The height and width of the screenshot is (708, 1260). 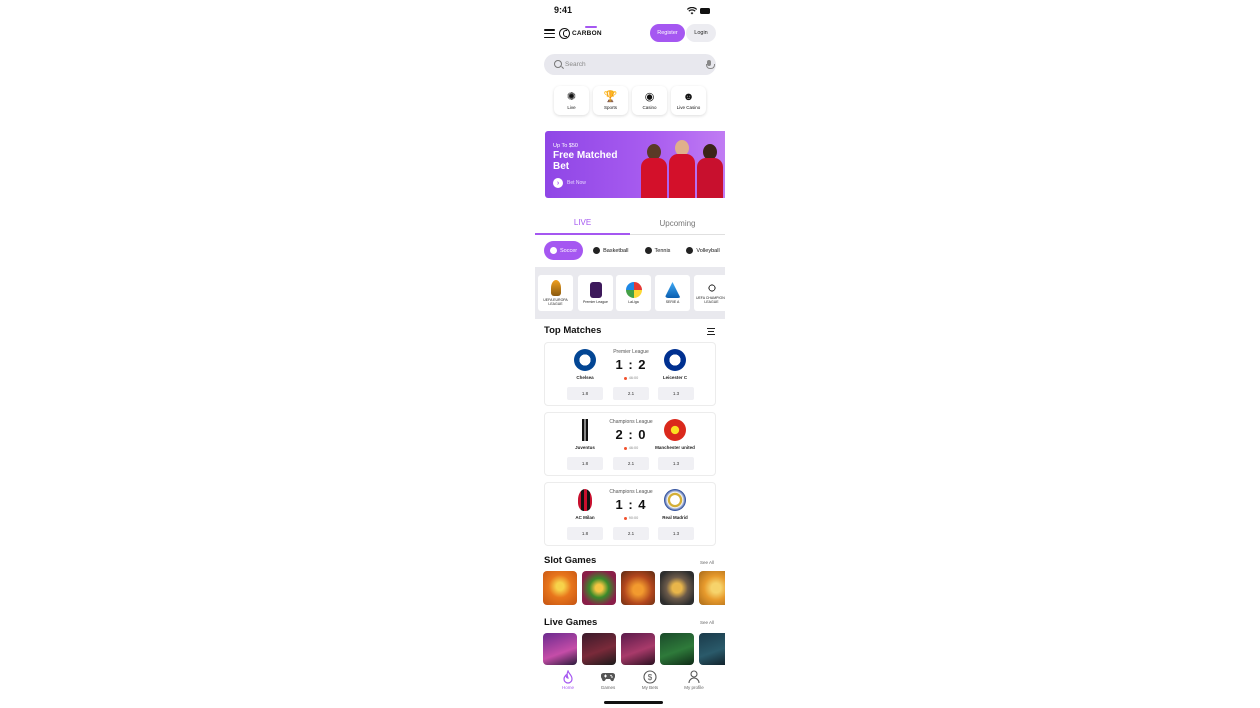 What do you see at coordinates (611, 250) in the screenshot?
I see `sport-chip-basketball: Basketball` at bounding box center [611, 250].